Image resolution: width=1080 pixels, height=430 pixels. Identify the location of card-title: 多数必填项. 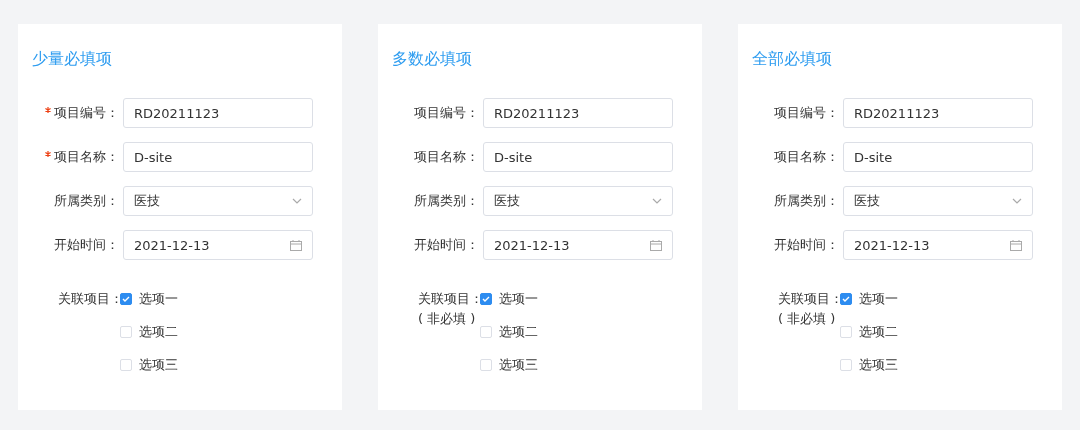
(432, 59).